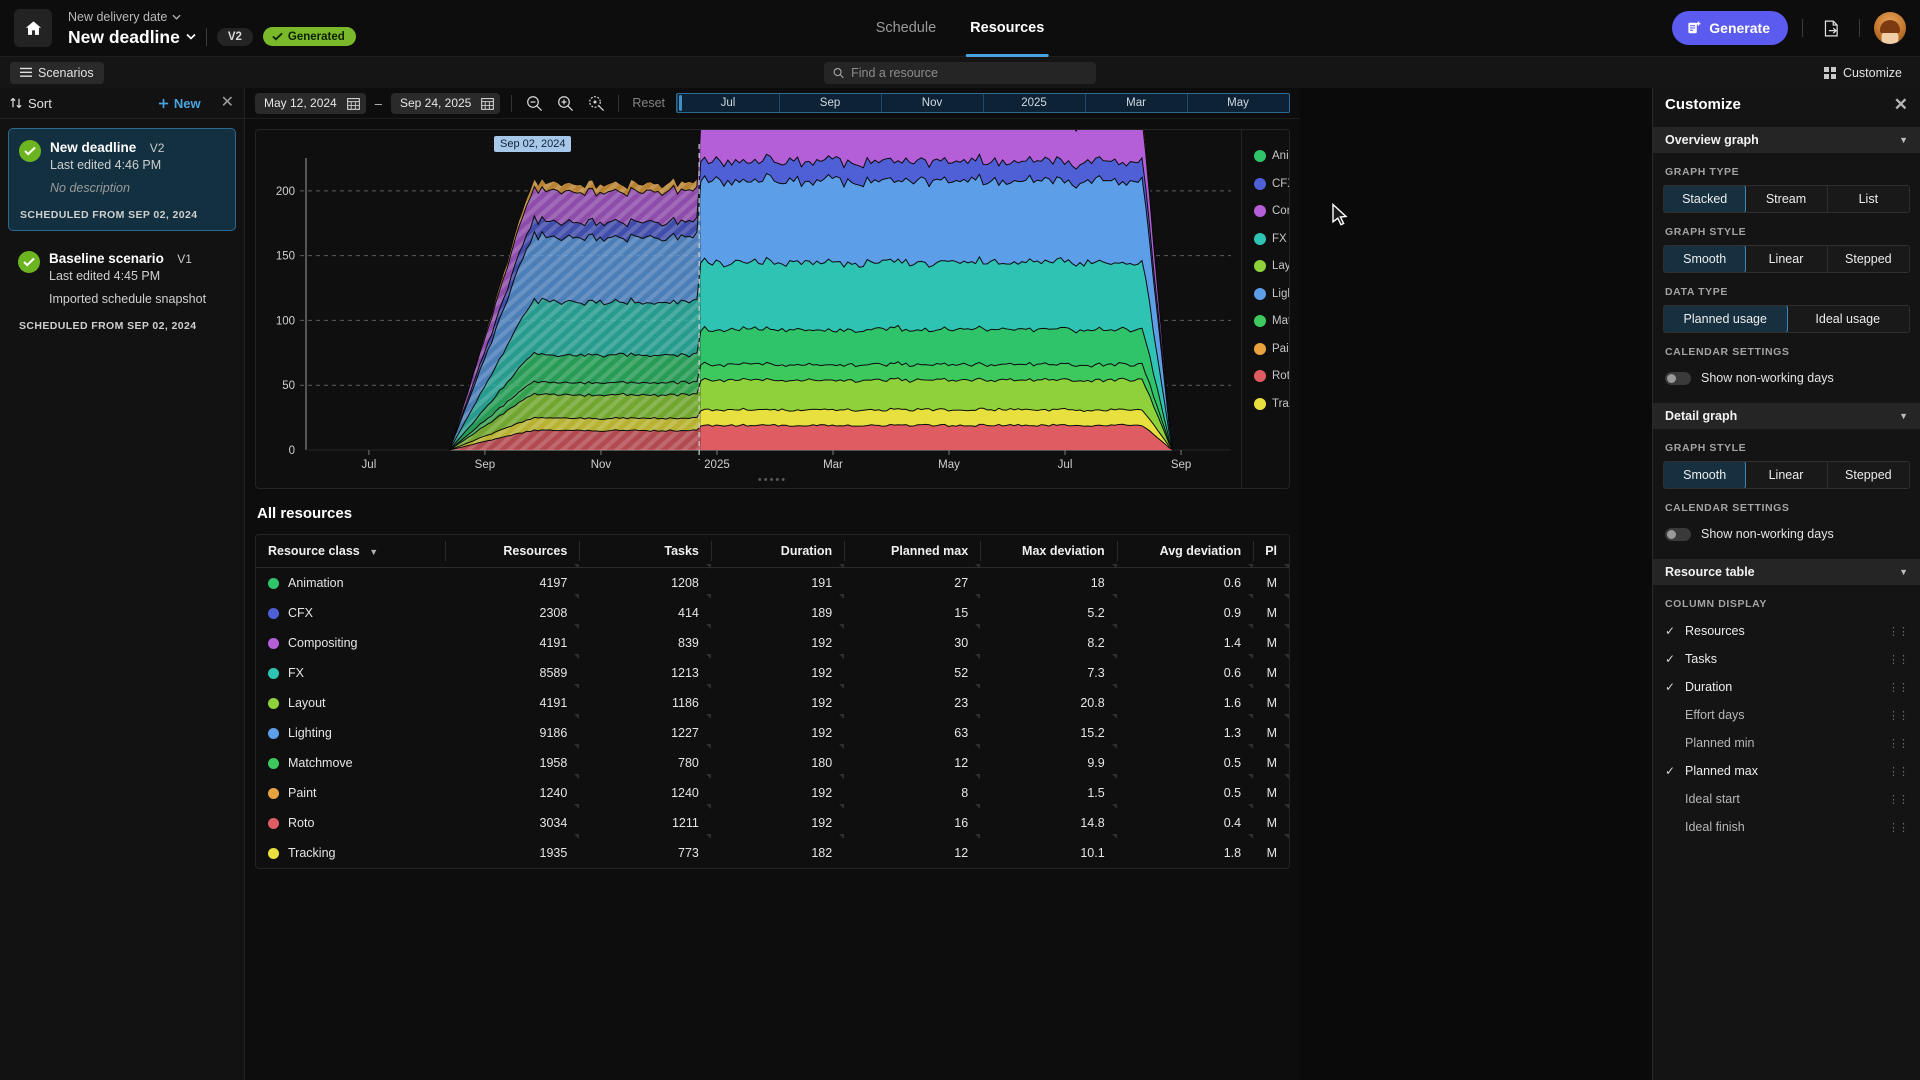 The height and width of the screenshot is (1080, 1920). I want to click on column-toggle-ideal-finish: Ideal finish ⋮⋮, so click(1786, 827).